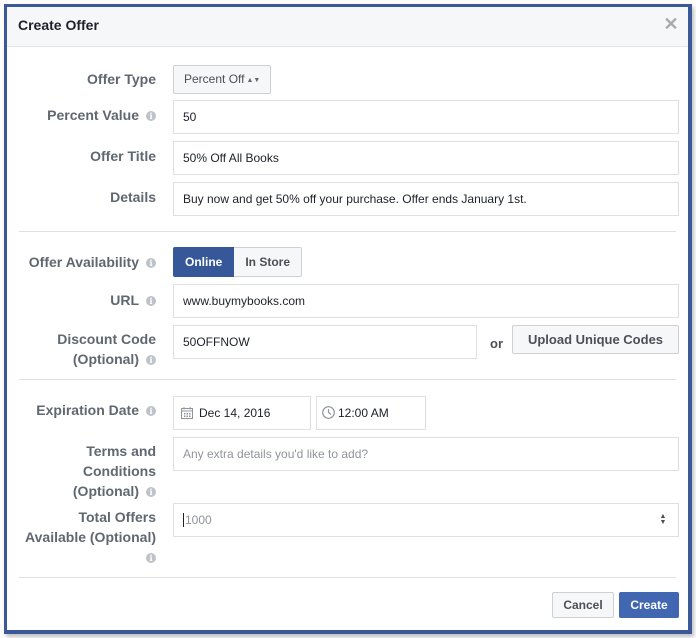  What do you see at coordinates (426, 117) in the screenshot?
I see `percent-value-input: 50` at bounding box center [426, 117].